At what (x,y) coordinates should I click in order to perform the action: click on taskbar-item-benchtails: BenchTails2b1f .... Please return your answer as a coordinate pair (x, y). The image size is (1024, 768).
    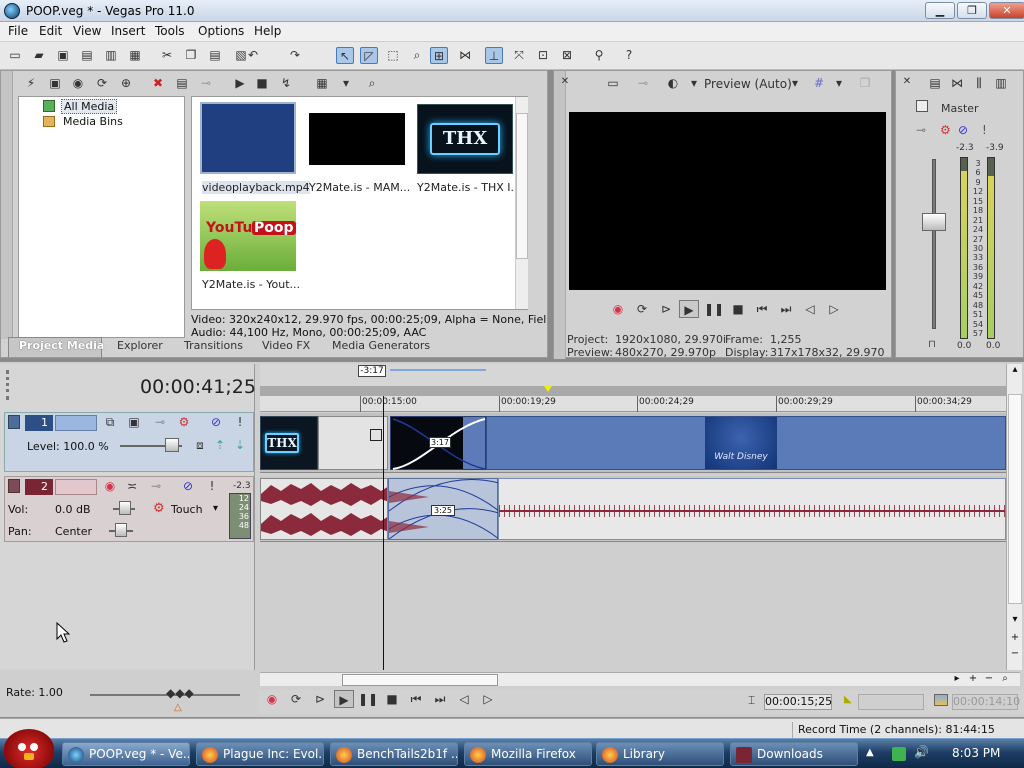
    Looking at the image, I should click on (394, 754).